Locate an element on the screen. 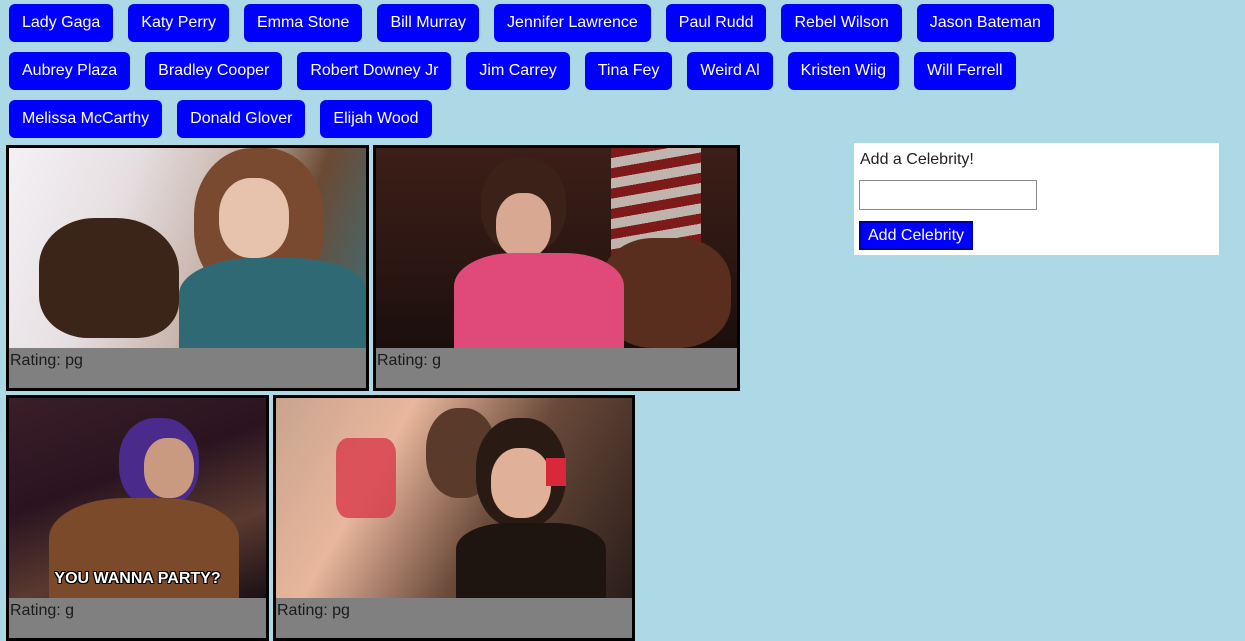  celebrity-button-katy-perry: Katy Perry is located at coordinates (178, 23).